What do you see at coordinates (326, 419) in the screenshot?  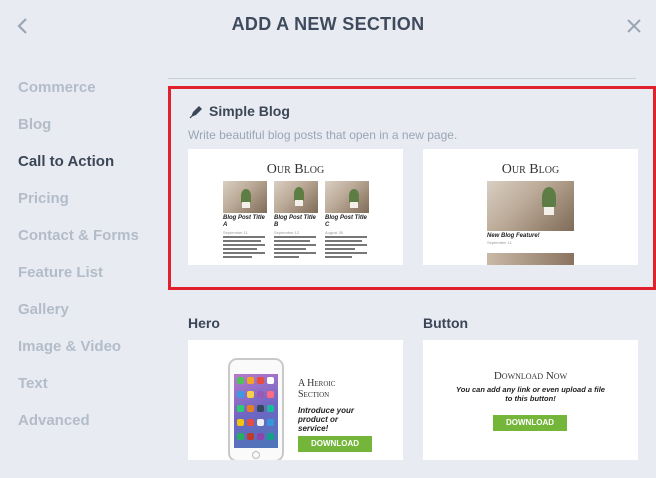 I see `hero-tagline: Introduce your product or service!` at bounding box center [326, 419].